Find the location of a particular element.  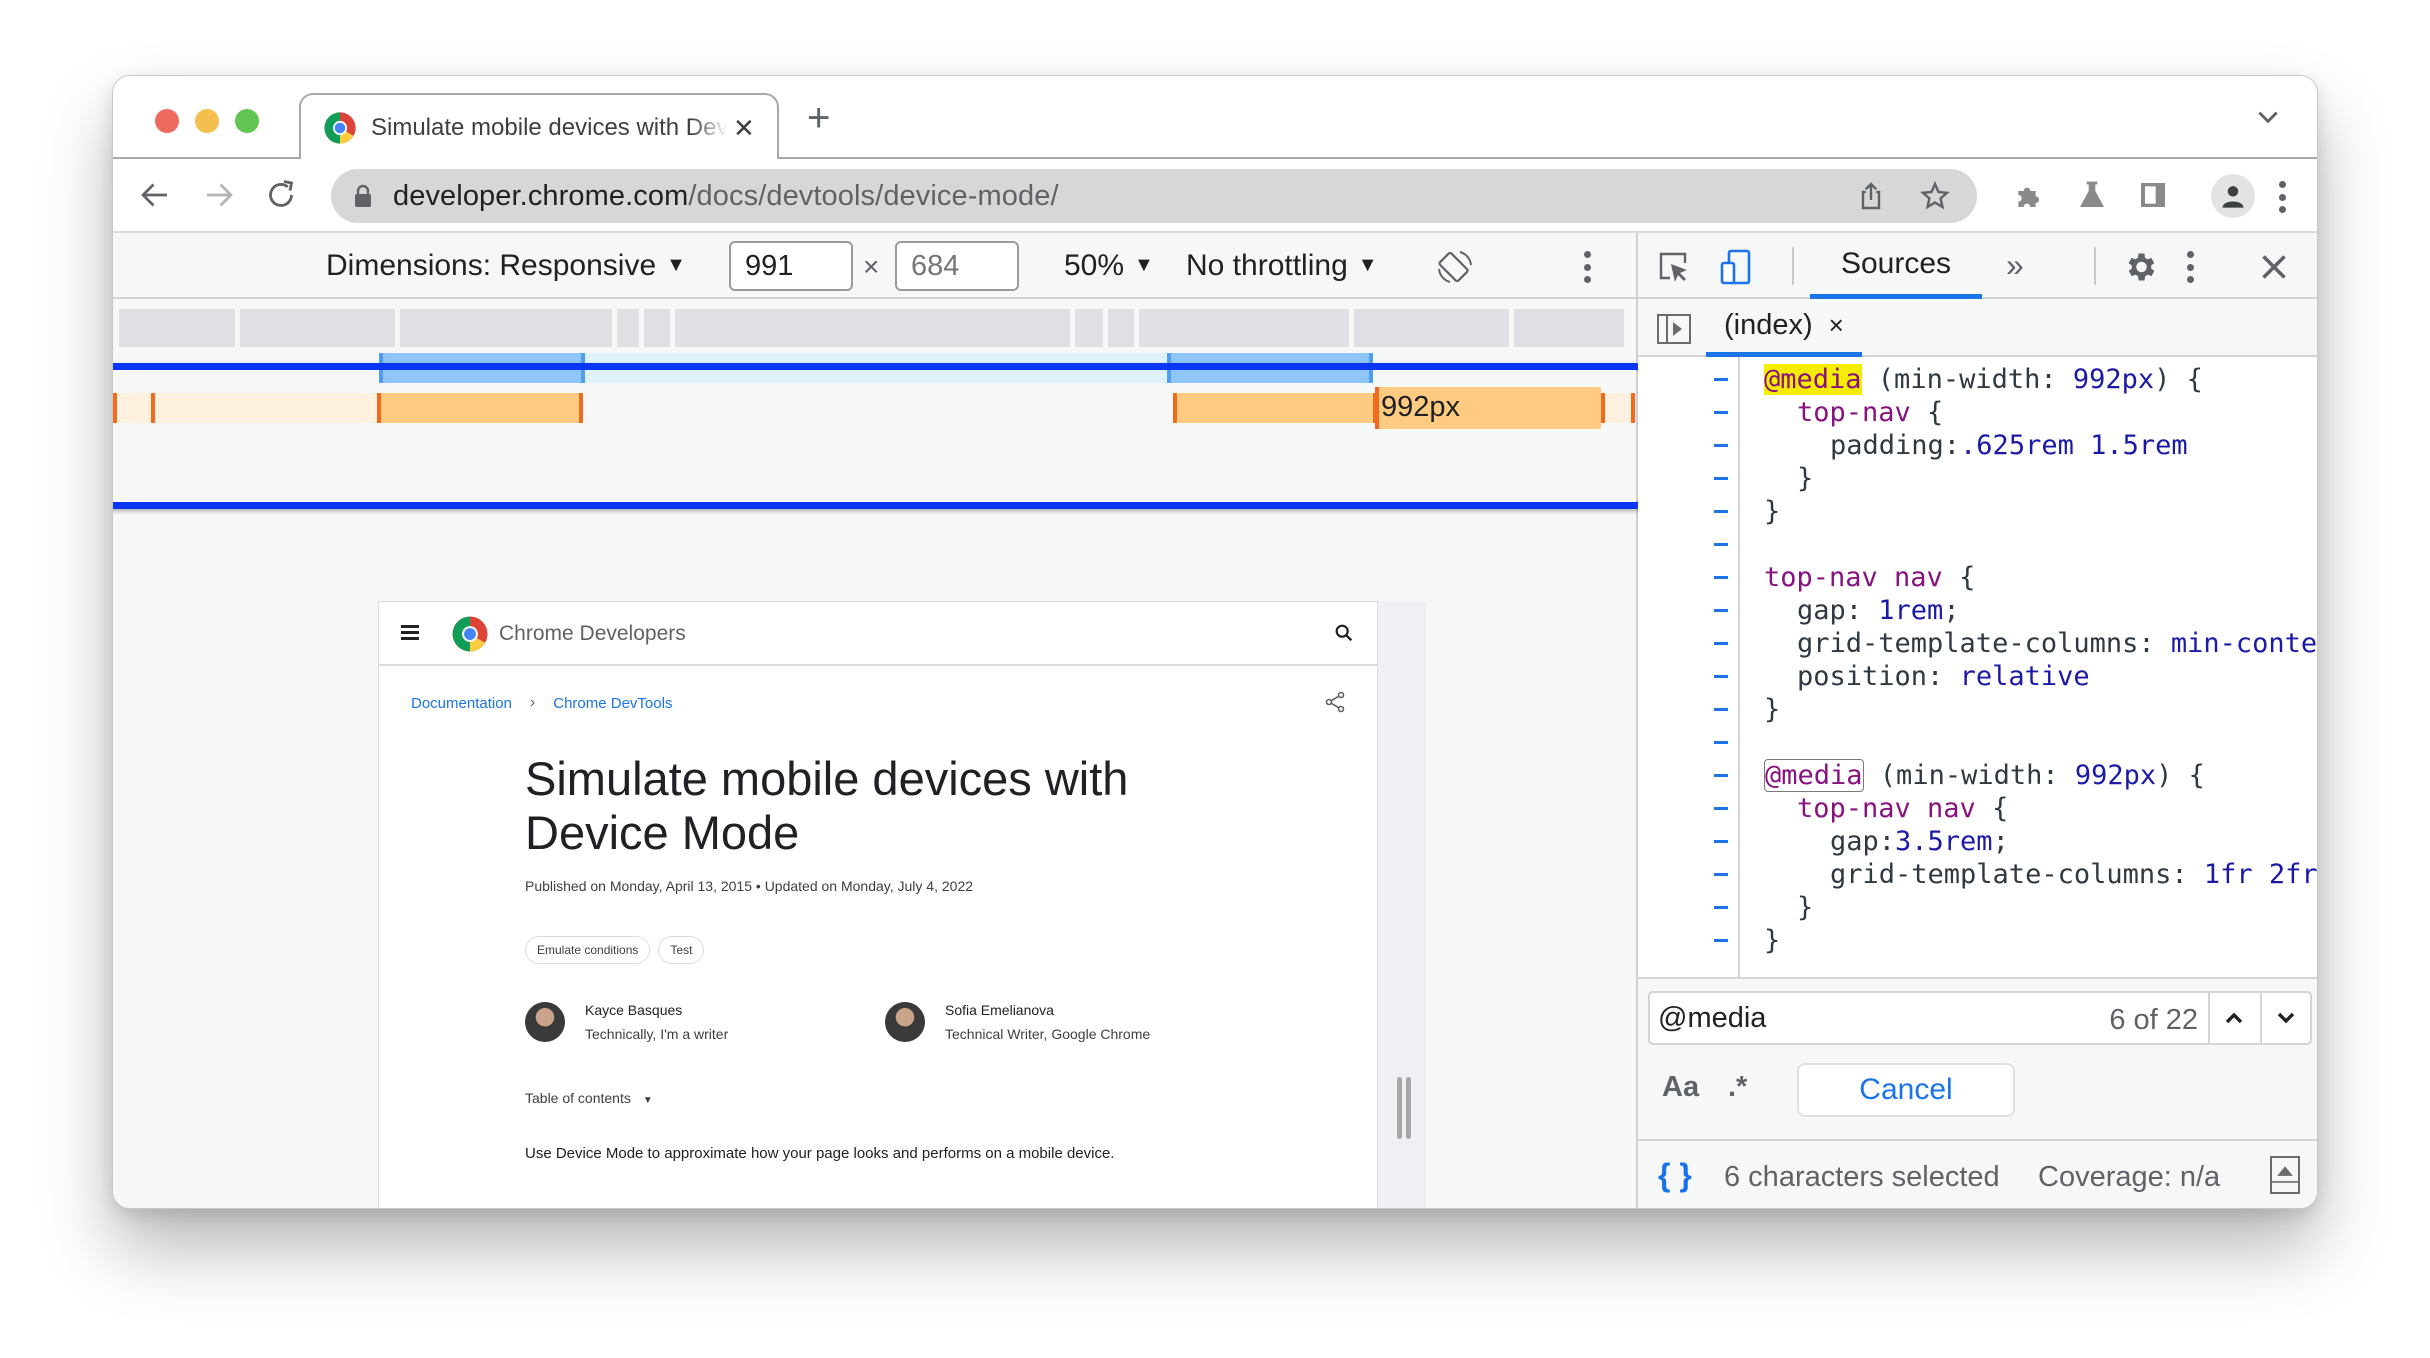

status-bar: { } 6 characters selected Coverage: n/a is located at coordinates (1977, 1173).